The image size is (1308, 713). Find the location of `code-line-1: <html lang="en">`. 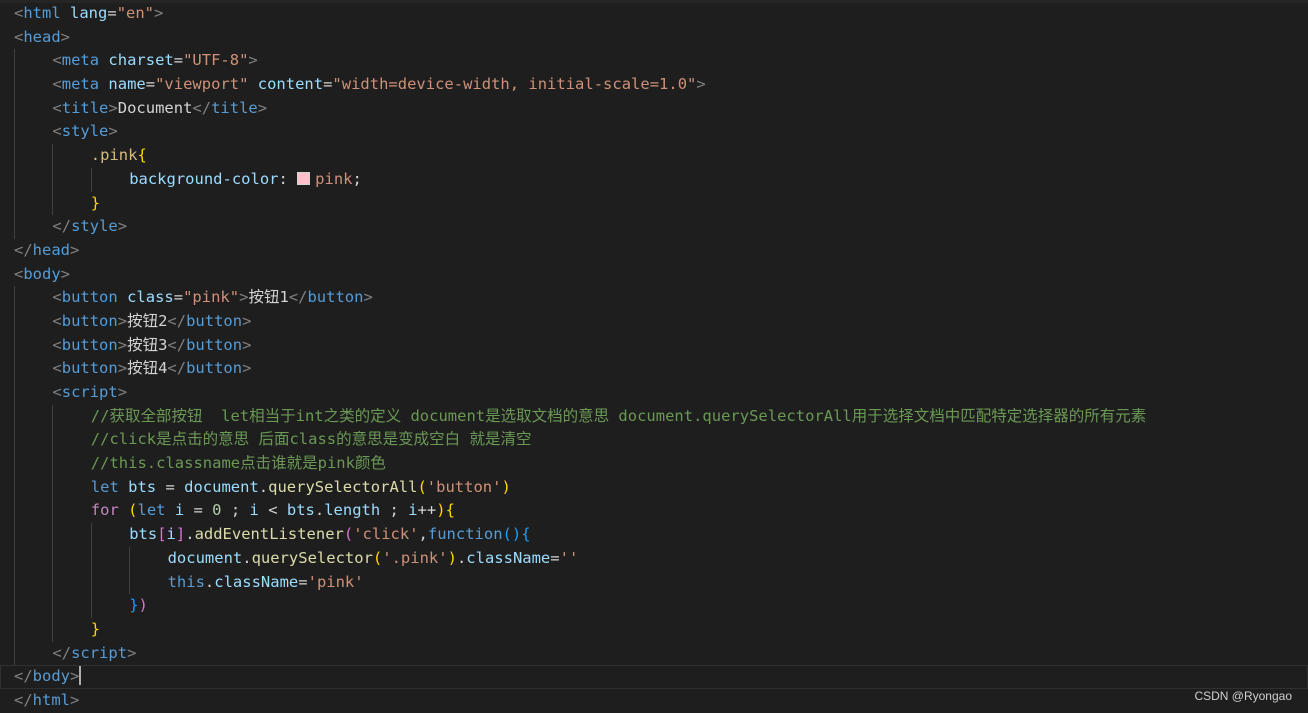

code-line-1: <html lang="en"> is located at coordinates (654, 14).